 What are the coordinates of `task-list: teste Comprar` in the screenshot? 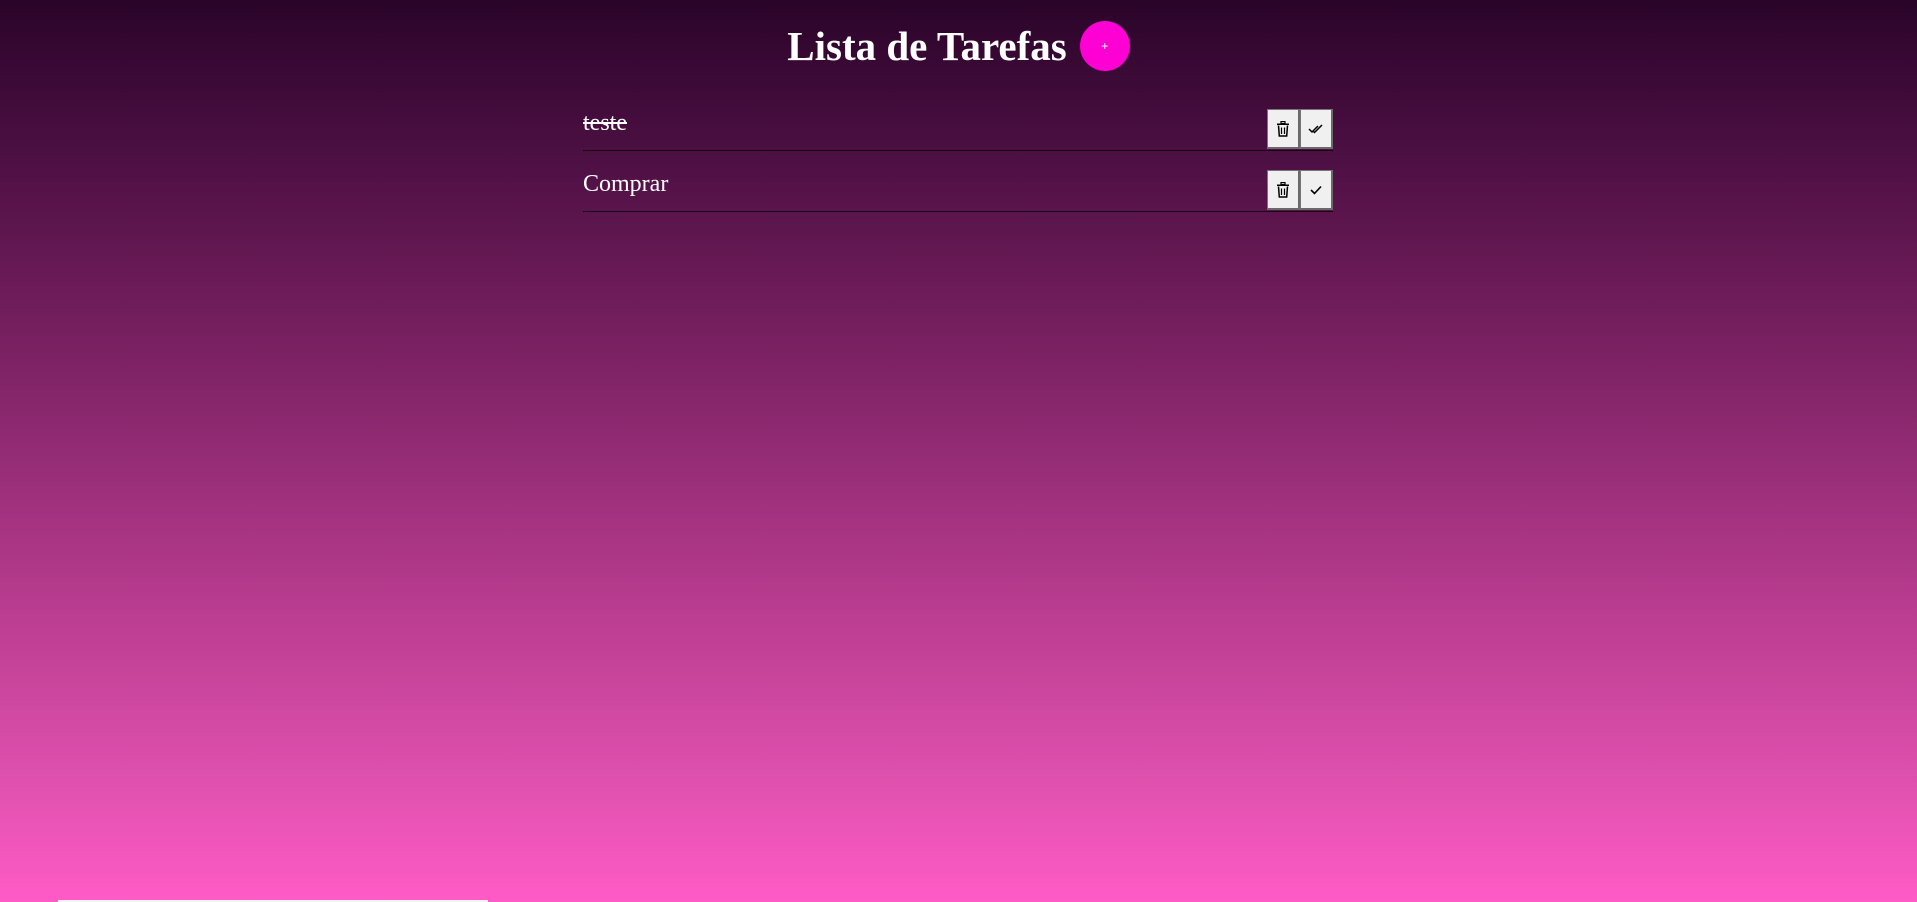 It's located at (958, 163).